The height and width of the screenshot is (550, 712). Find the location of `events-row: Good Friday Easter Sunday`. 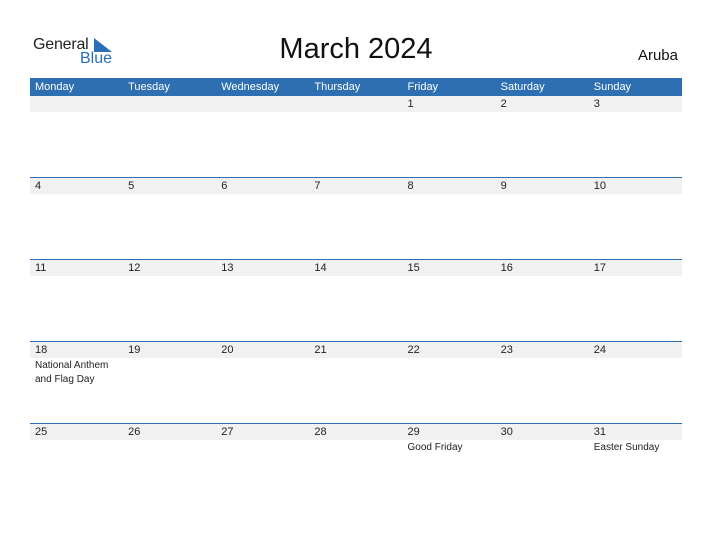

events-row: Good Friday Easter Sunday is located at coordinates (356, 447).